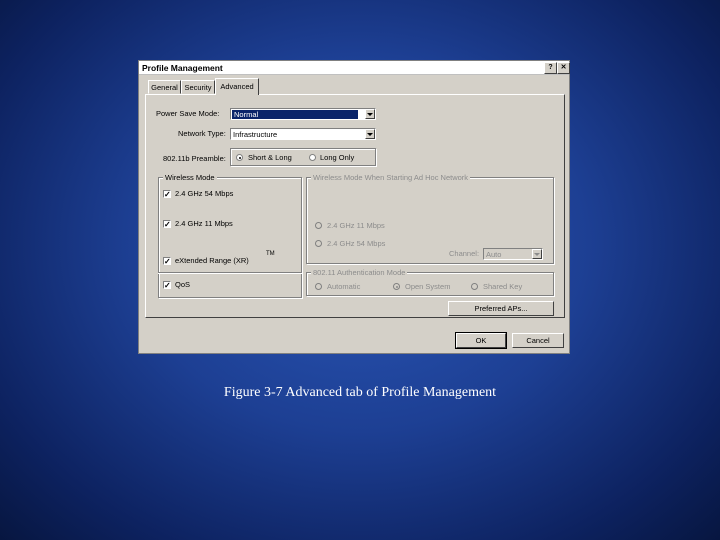 This screenshot has height=540, width=720. What do you see at coordinates (318, 225) in the screenshot?
I see `adhoc-11mbps-radio` at bounding box center [318, 225].